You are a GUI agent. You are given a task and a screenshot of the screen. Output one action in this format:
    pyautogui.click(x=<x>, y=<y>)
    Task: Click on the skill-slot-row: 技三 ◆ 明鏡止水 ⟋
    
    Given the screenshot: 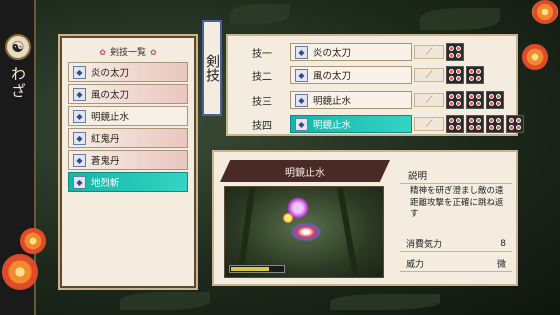 What is the action you would take?
    pyautogui.click(x=378, y=100)
    